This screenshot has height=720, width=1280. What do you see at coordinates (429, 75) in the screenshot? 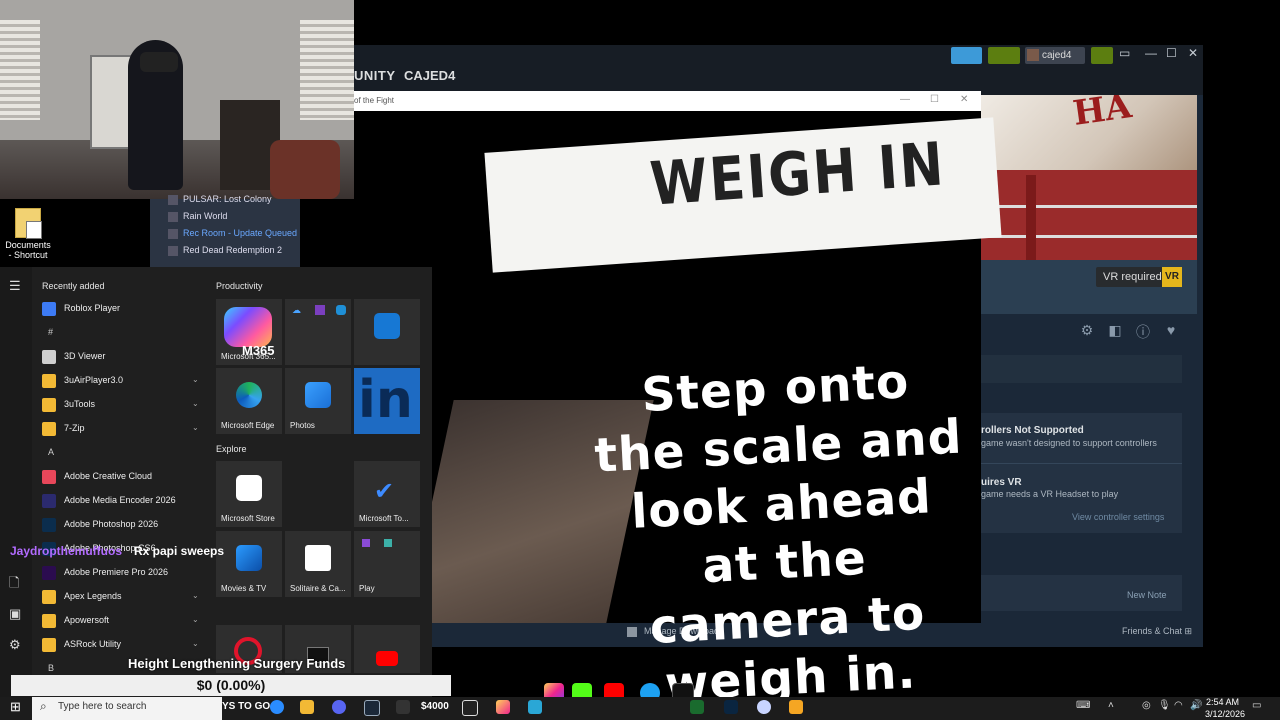
I see `nav-username: CAJED4` at bounding box center [429, 75].